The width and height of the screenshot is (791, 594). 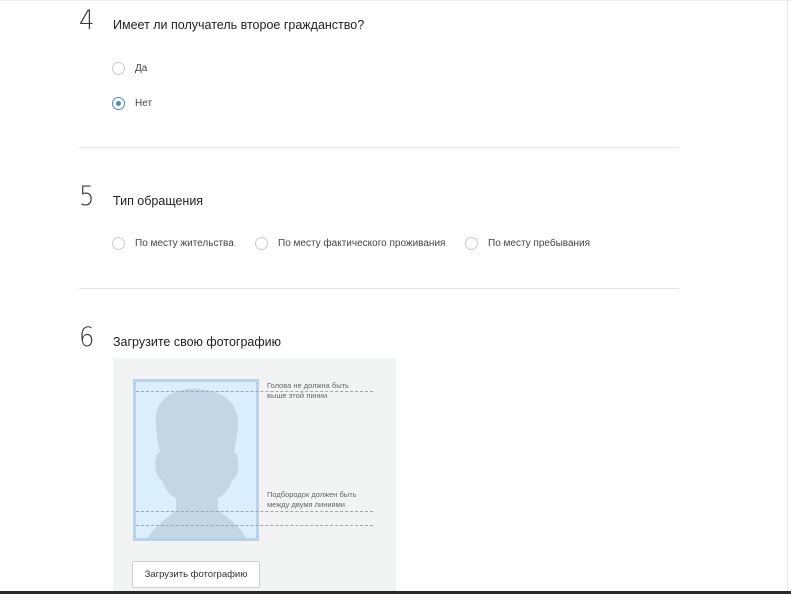 I want to click on question-request-type: Тип обращения, so click(x=158, y=201).